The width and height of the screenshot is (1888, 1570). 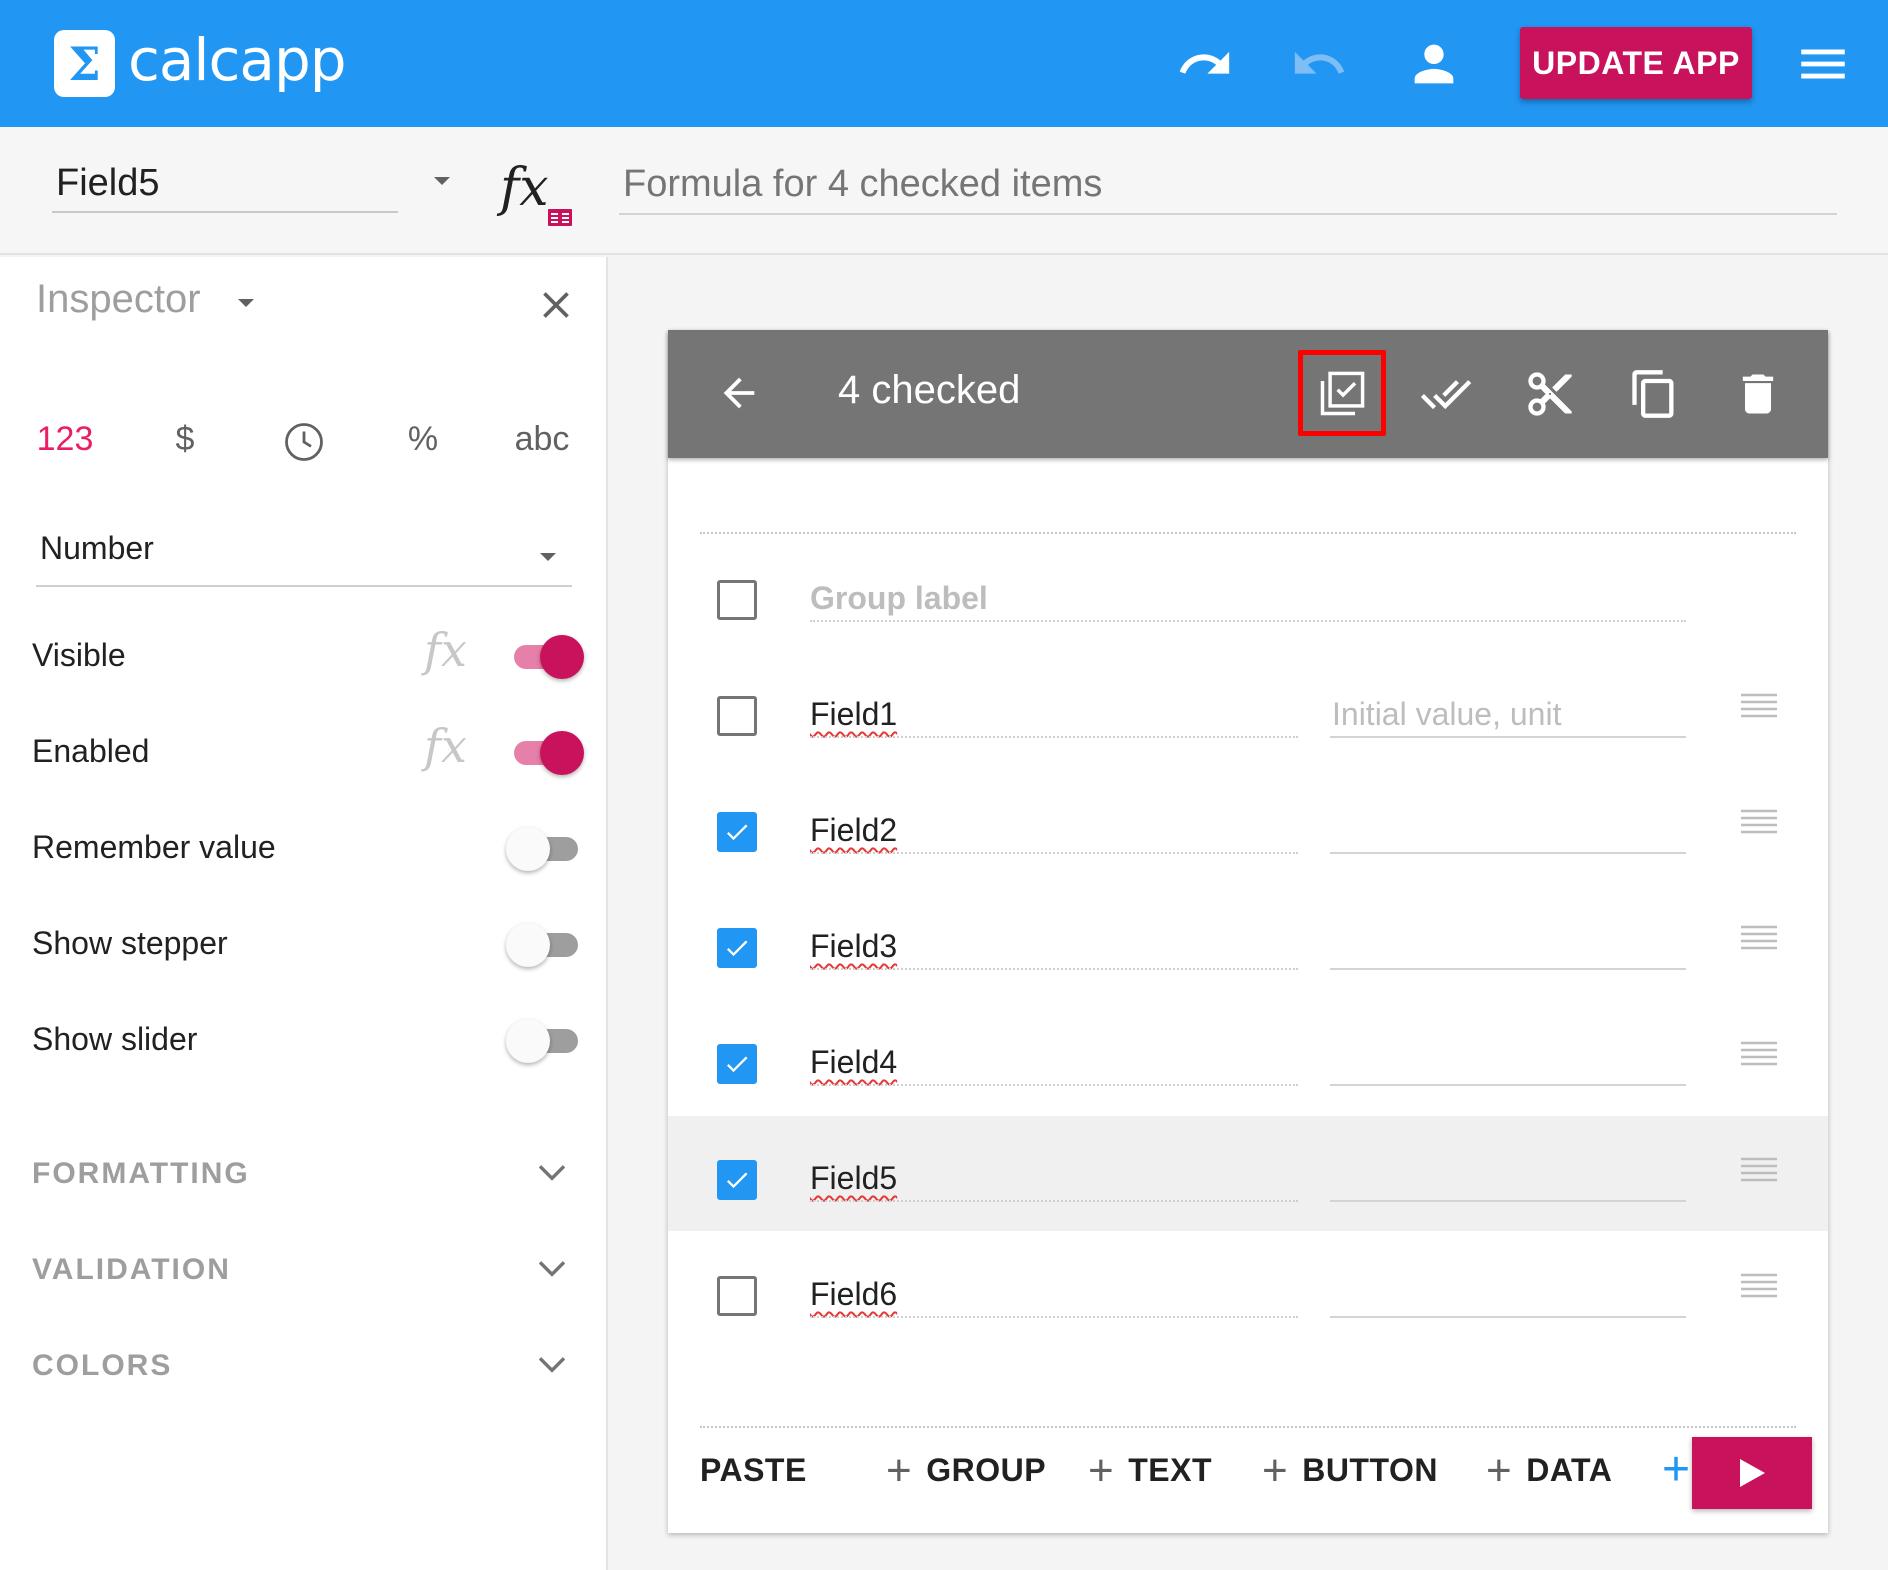 What do you see at coordinates (737, 1296) in the screenshot?
I see `field6-checkbox` at bounding box center [737, 1296].